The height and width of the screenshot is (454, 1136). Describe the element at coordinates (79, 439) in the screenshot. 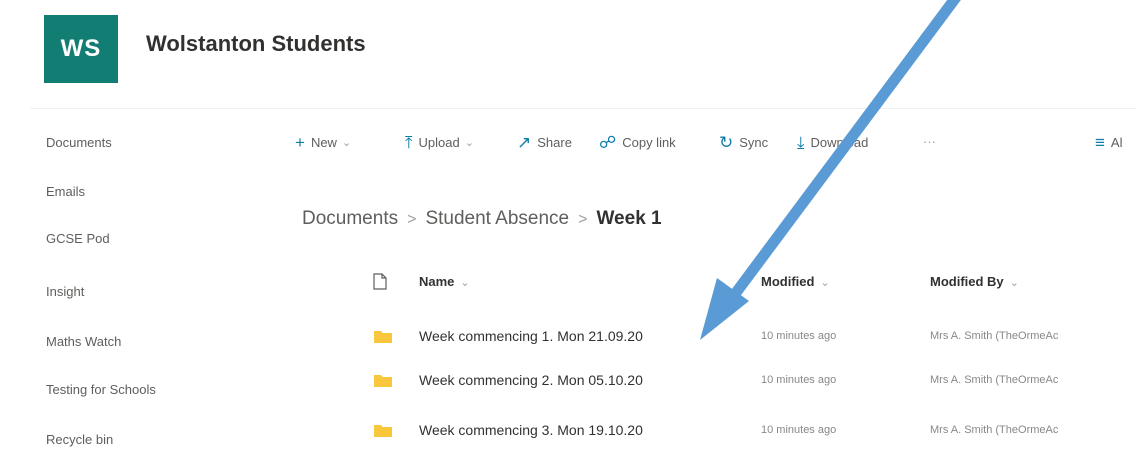

I see `nav-item-recycle-bin: Recycle bin` at that location.